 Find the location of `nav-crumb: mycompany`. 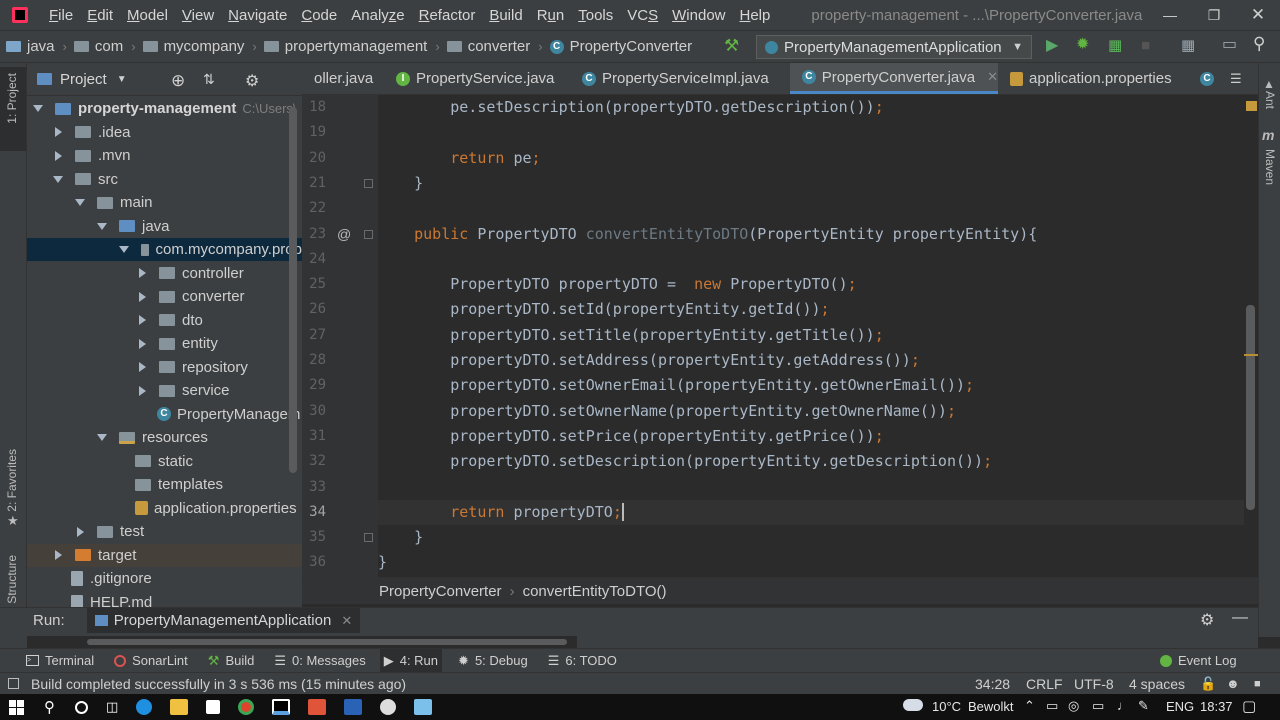

nav-crumb: mycompany is located at coordinates (193, 46).